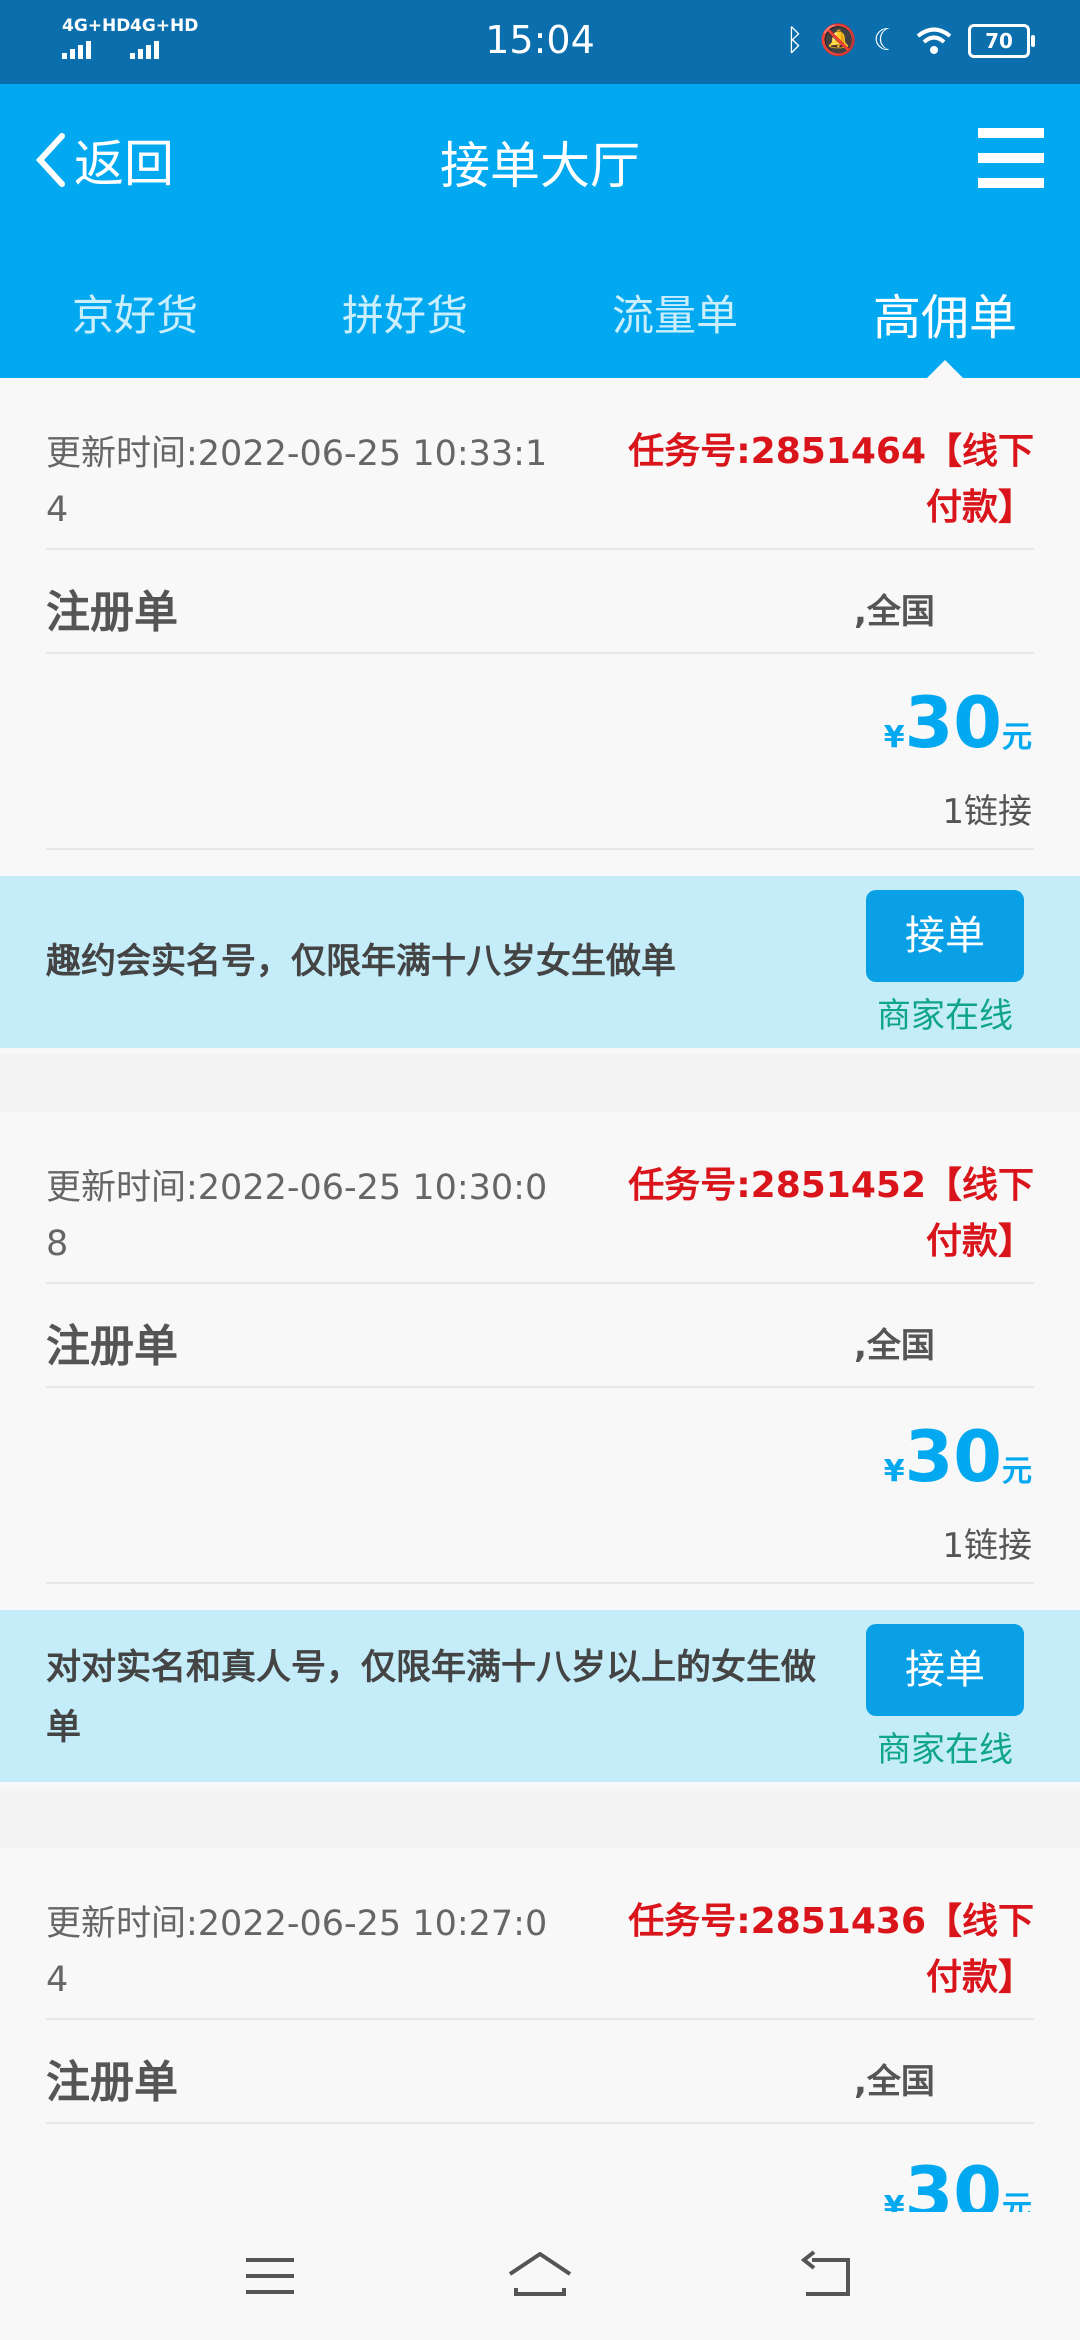 This screenshot has height=2340, width=1080. What do you see at coordinates (910, 40) in the screenshot?
I see `status-icons: ᛒ 🔕 ☾ 70` at bounding box center [910, 40].